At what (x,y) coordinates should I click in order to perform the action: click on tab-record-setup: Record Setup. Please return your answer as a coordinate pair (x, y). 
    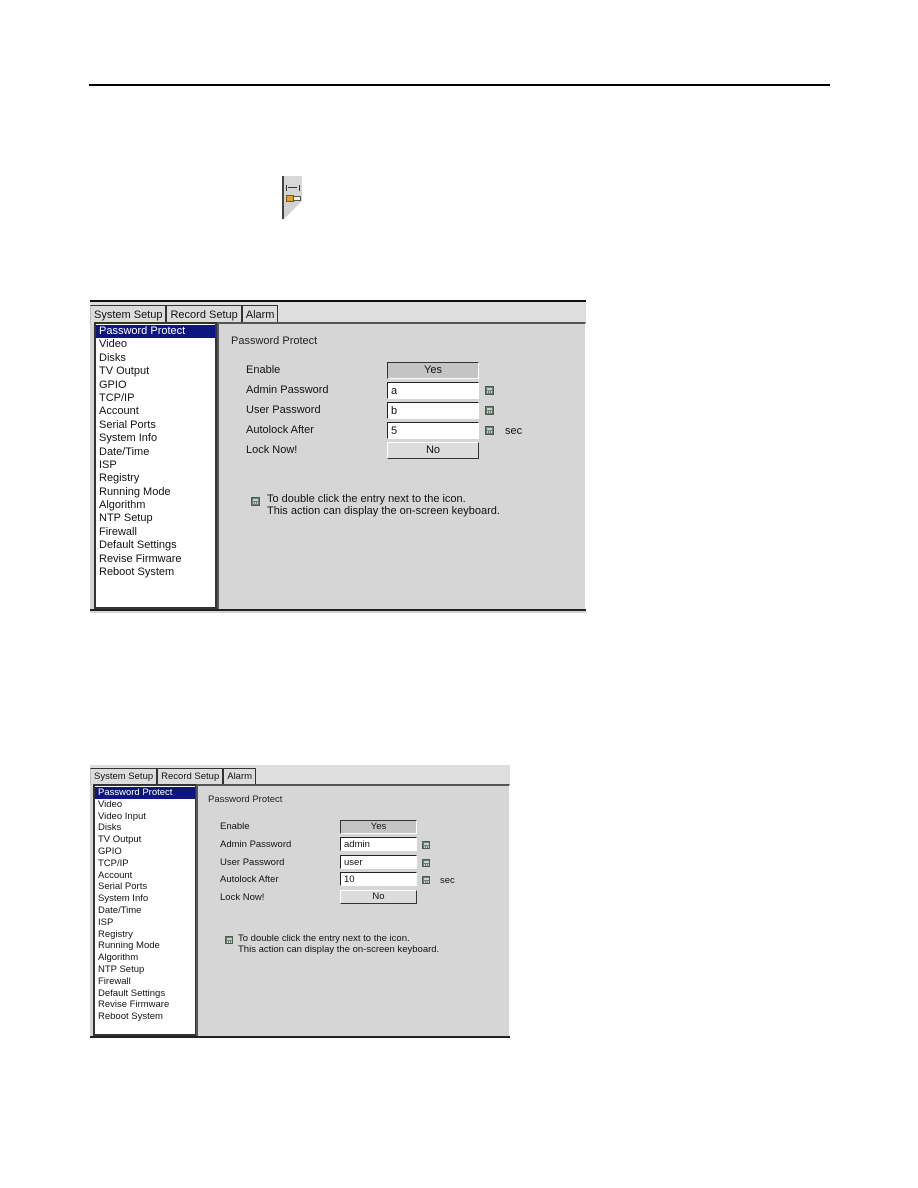
    Looking at the image, I should click on (190, 776).